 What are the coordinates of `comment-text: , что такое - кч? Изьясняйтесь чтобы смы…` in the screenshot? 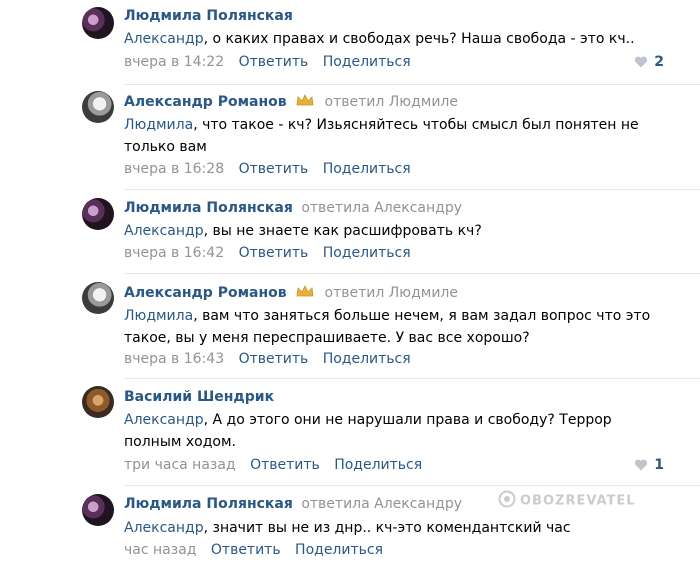 It's located at (381, 136).